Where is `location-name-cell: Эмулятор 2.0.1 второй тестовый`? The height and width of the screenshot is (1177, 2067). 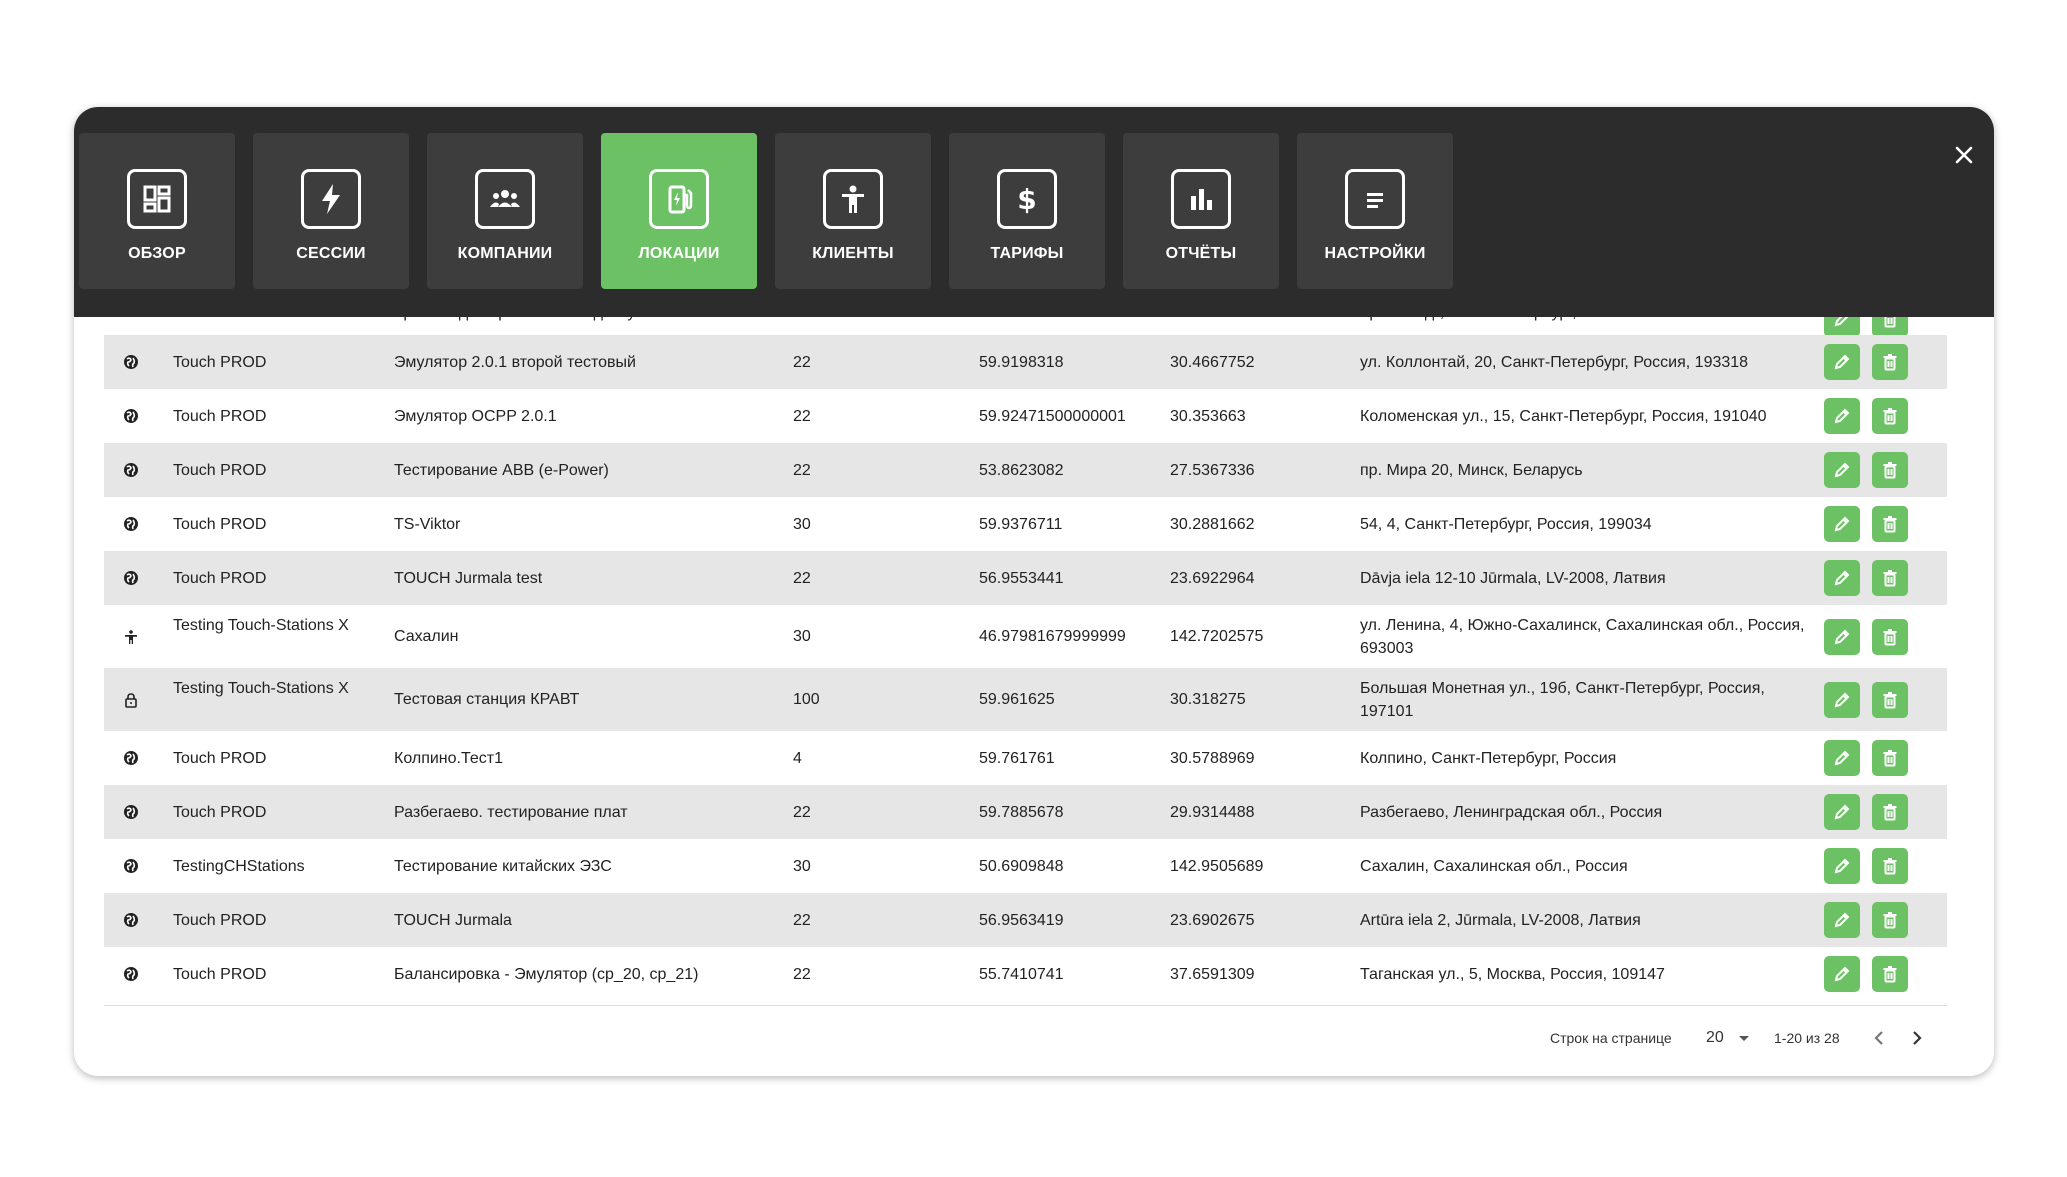
location-name-cell: Эмулятор 2.0.1 второй тестовый is located at coordinates (515, 362).